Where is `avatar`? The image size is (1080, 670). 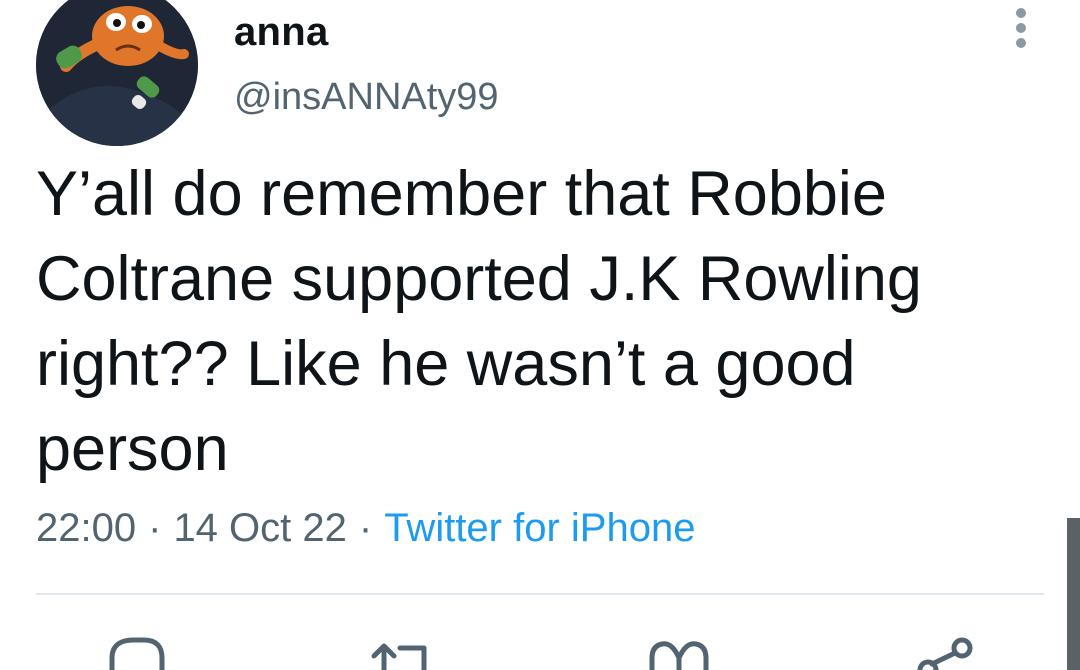 avatar is located at coordinates (117, 73).